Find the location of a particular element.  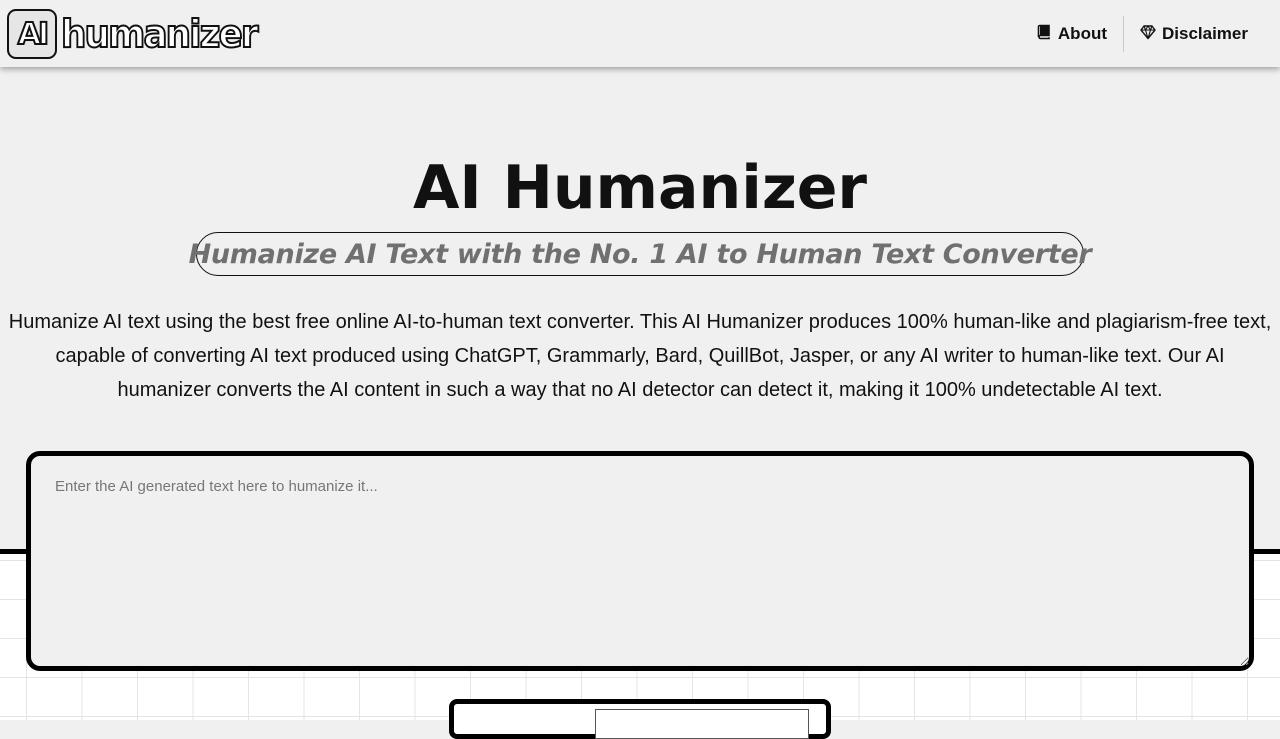

mode-controls-panel is located at coordinates (640, 719).